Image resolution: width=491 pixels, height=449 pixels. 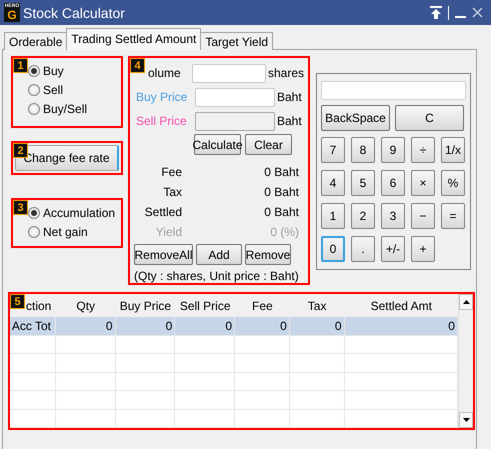 What do you see at coordinates (20, 150) in the screenshot?
I see `annotation-badge: 2` at bounding box center [20, 150].